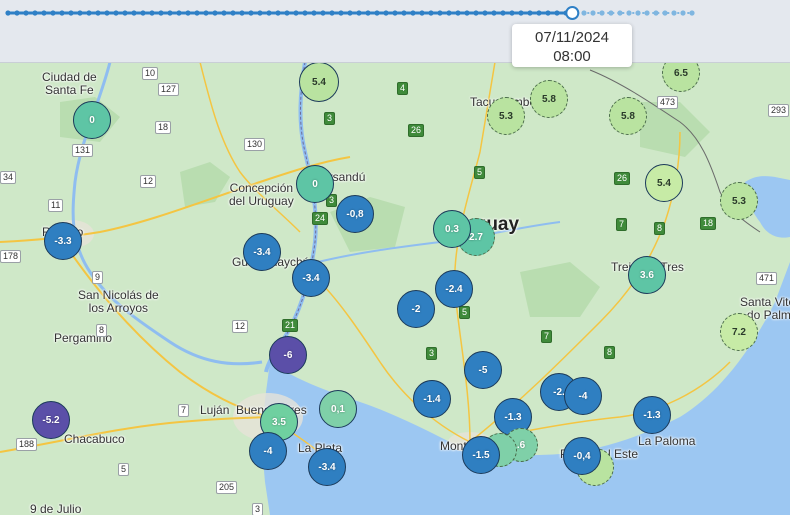 This screenshot has height=515, width=790. Describe the element at coordinates (258, 509) in the screenshot. I see `route-shield: 3` at that location.